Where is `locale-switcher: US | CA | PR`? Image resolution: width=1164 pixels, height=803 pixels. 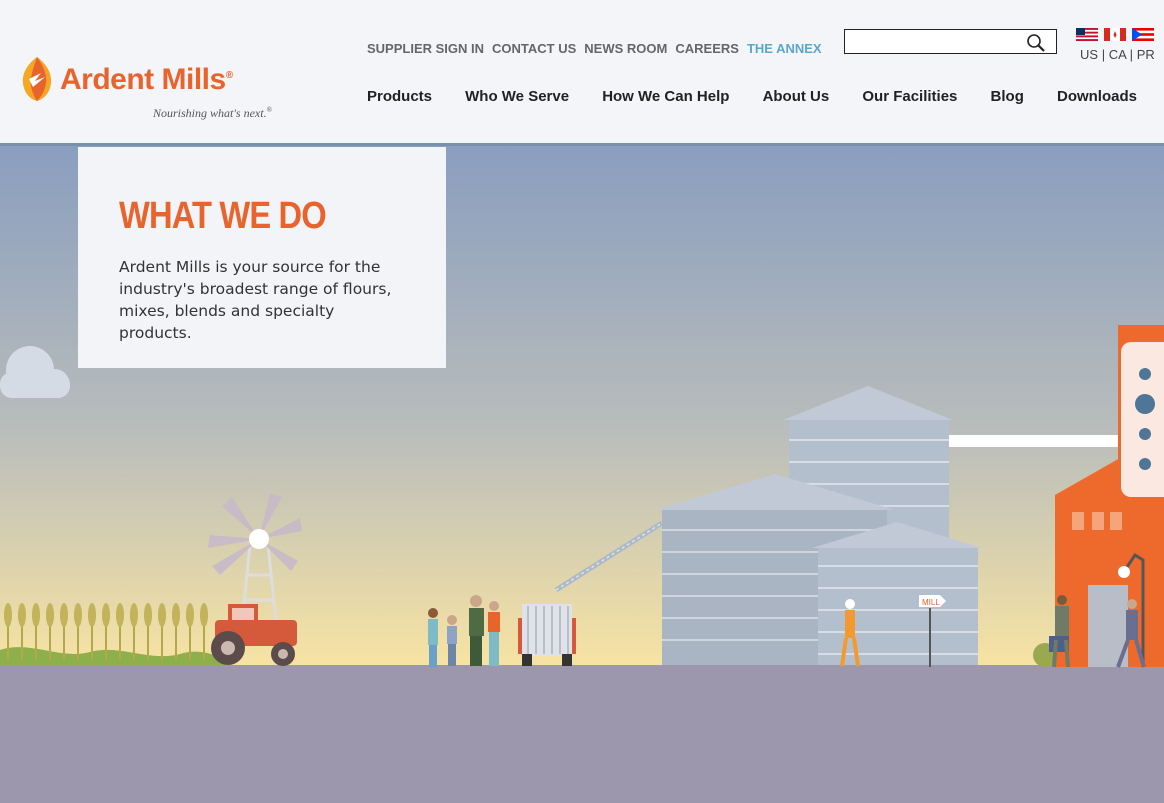
locale-switcher: US | CA | PR is located at coordinates (1117, 54).